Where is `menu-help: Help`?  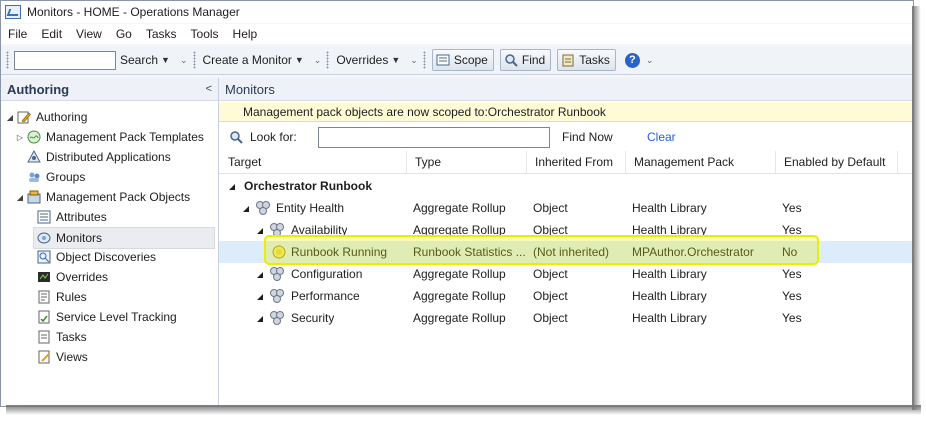
menu-help: Help is located at coordinates (245, 34).